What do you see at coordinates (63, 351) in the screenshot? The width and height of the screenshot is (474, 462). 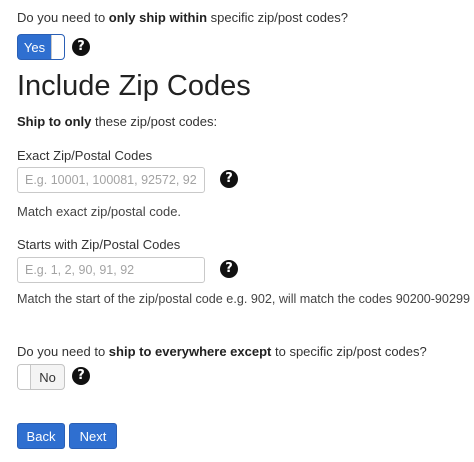 I see `except-question-pre: Do you need to` at bounding box center [63, 351].